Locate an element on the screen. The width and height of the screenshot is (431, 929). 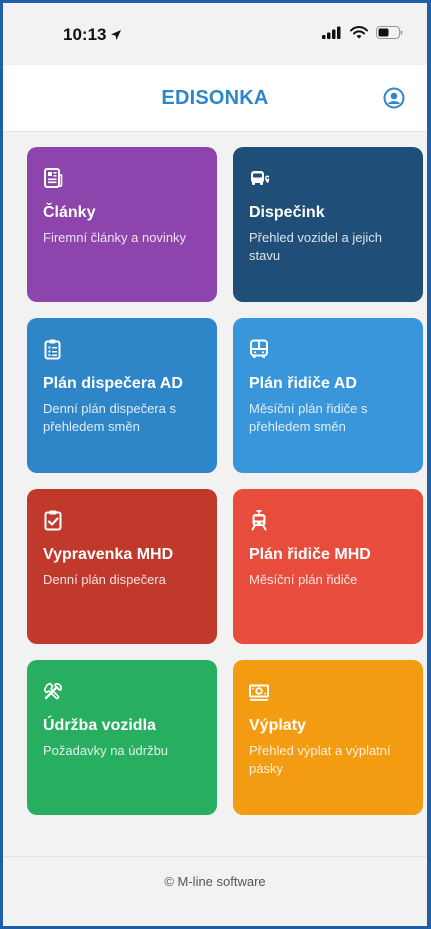
status-time: 10:13 is located at coordinates (92, 35).